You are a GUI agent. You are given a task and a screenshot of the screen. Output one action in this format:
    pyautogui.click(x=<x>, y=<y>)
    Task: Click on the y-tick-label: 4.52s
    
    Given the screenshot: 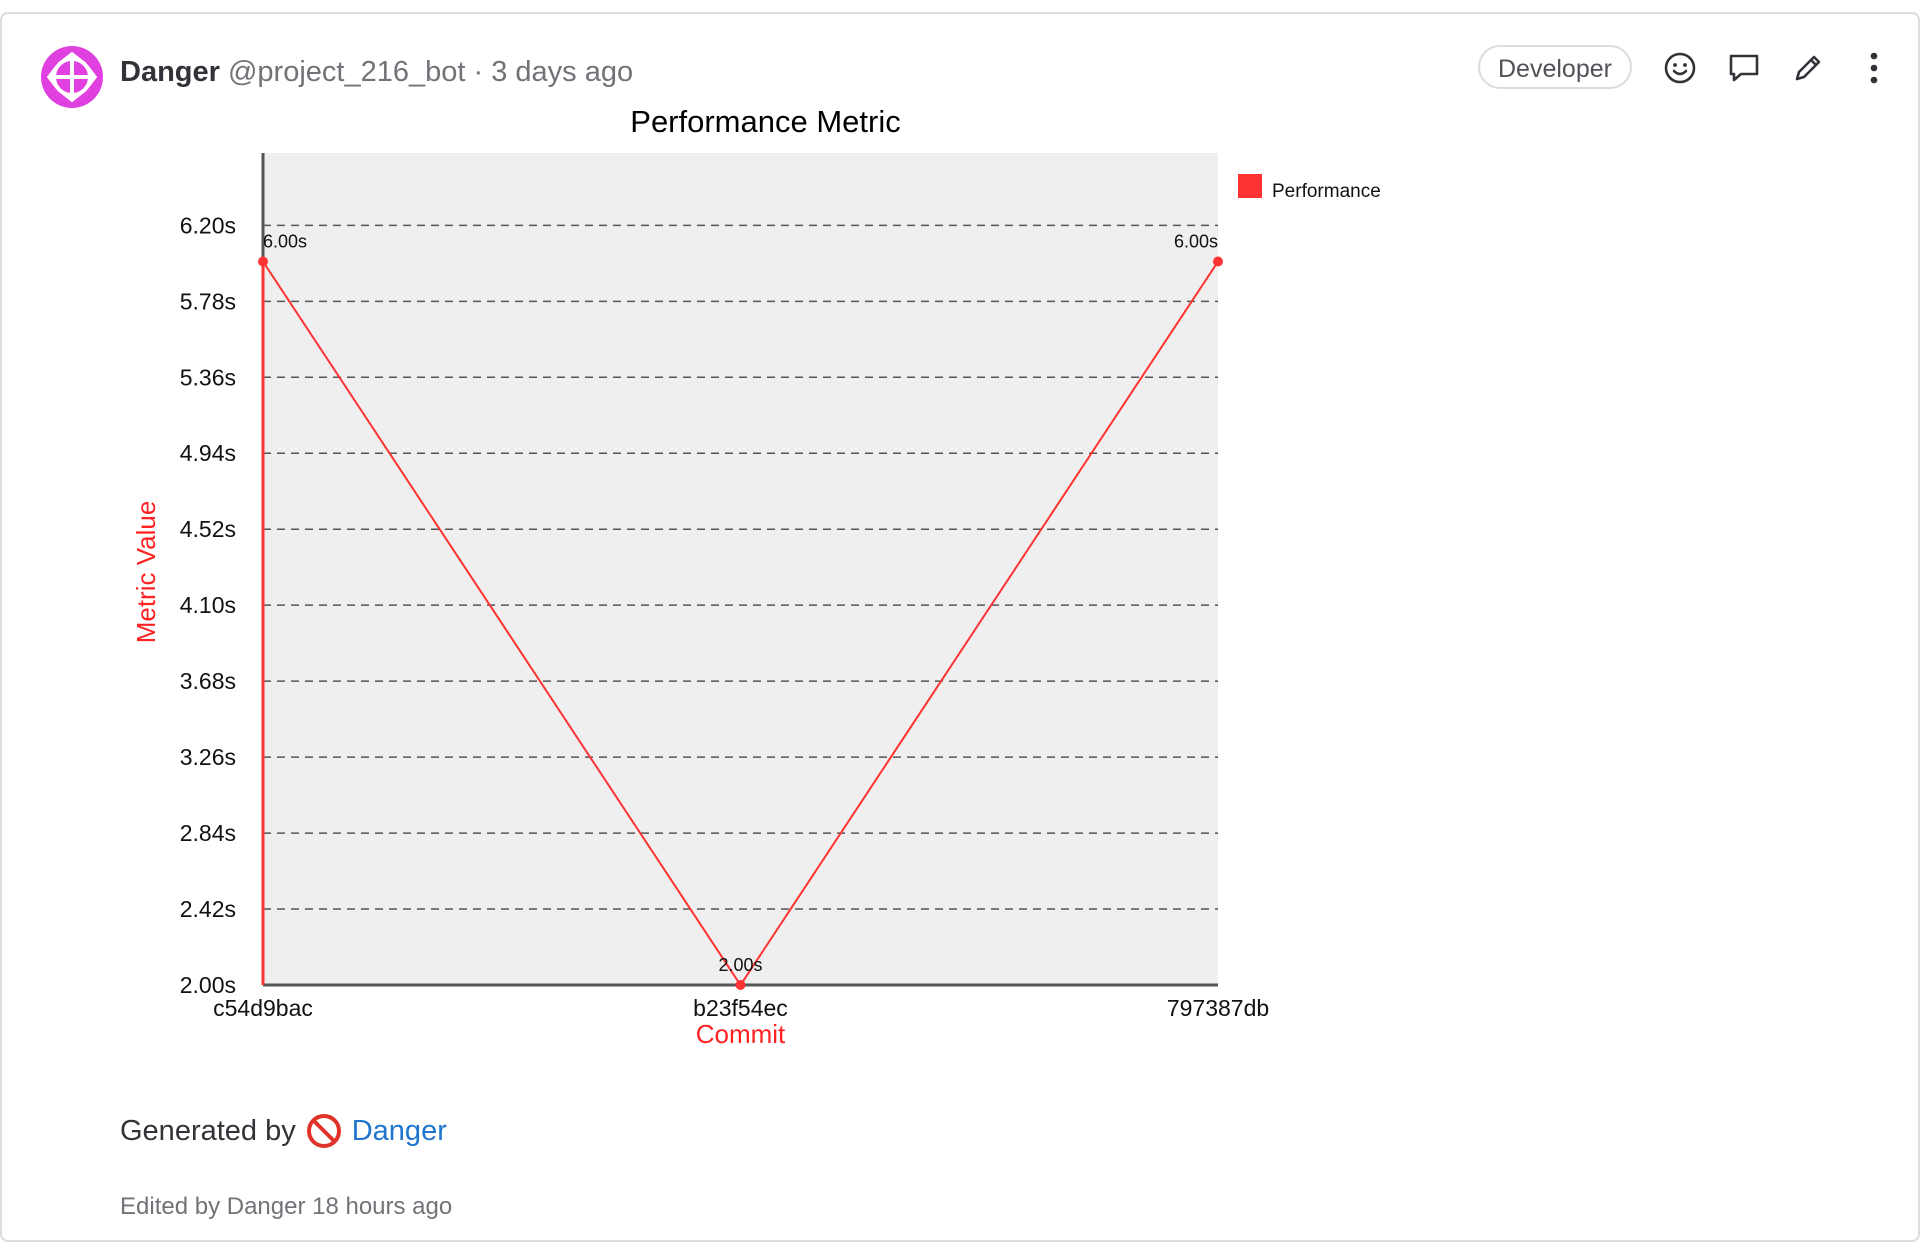 What is the action you would take?
    pyautogui.click(x=208, y=529)
    